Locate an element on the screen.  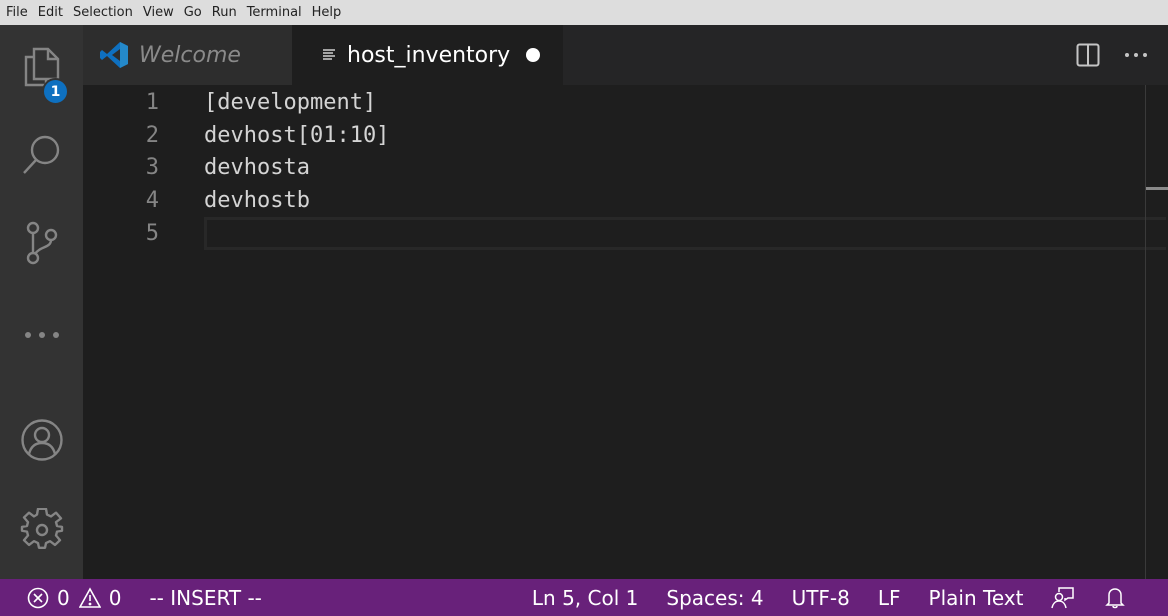
unsaved-changes-dot is located at coordinates (533, 55).